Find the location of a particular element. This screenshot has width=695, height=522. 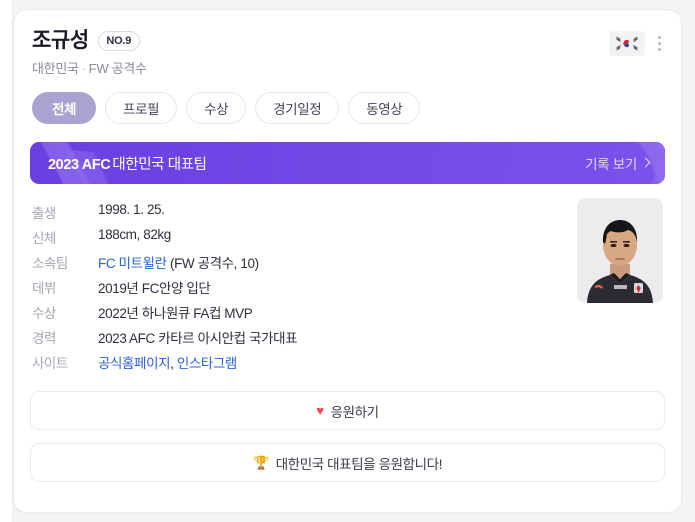

tab-schedule: 경기일정 is located at coordinates (297, 108).